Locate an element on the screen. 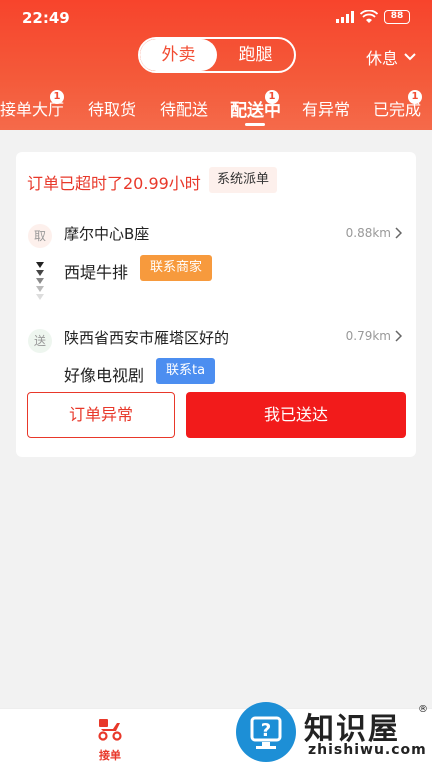  watermark-logo: ? is located at coordinates (266, 732).